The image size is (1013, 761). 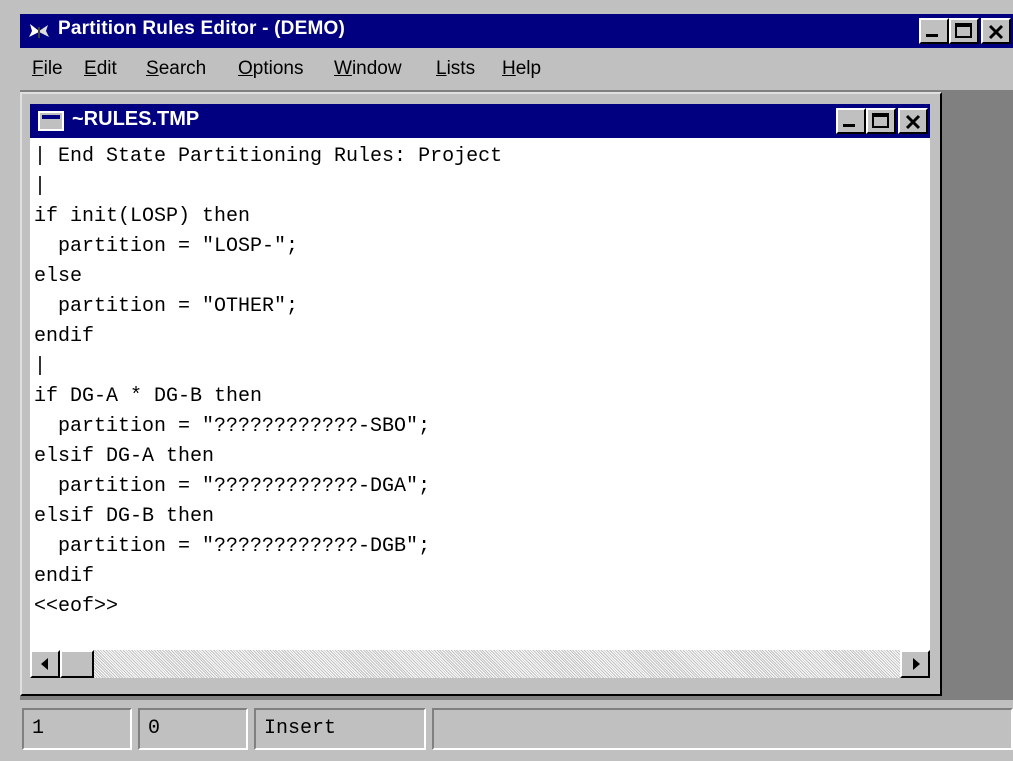 What do you see at coordinates (176, 69) in the screenshot?
I see `menu-search: Search` at bounding box center [176, 69].